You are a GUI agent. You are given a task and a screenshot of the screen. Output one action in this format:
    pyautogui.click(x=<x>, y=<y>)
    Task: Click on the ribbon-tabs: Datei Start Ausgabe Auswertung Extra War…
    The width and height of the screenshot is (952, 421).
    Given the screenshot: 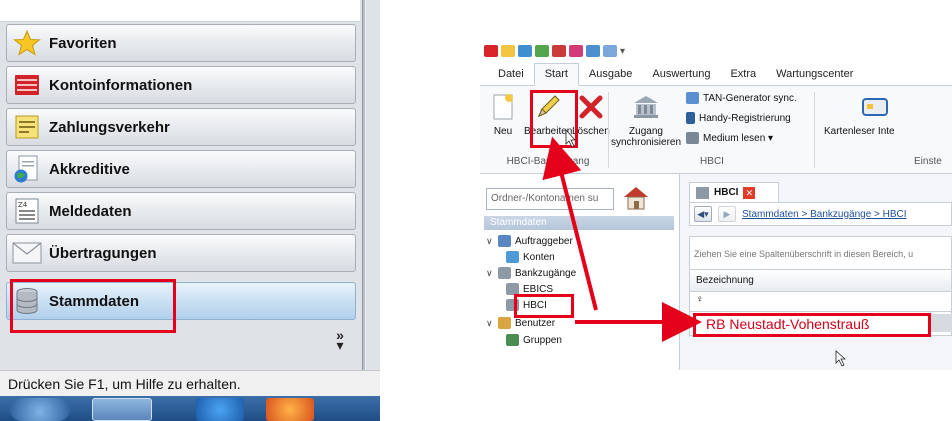 What is the action you would take?
    pyautogui.click(x=716, y=74)
    